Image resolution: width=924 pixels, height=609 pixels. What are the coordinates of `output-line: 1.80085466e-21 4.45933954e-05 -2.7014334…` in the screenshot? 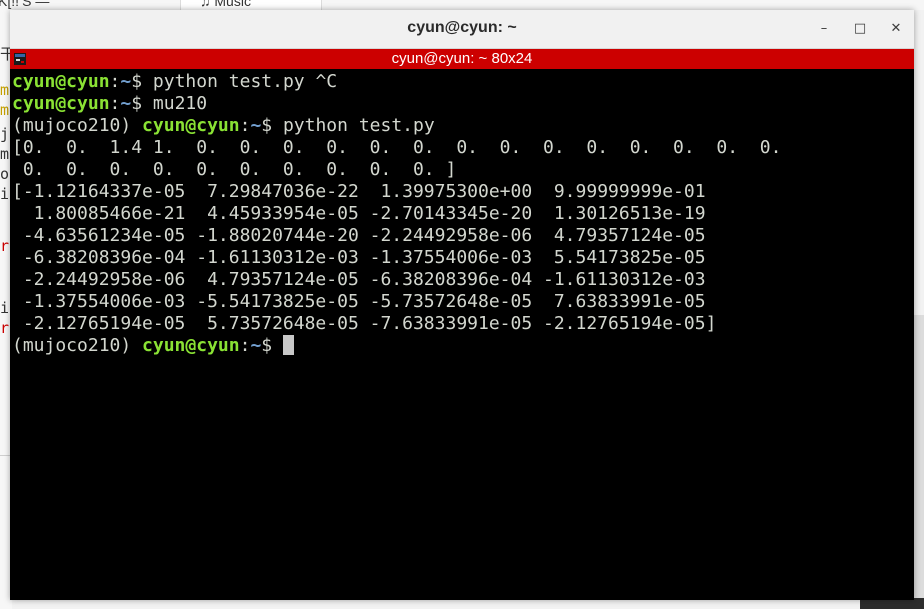 It's located at (359, 213).